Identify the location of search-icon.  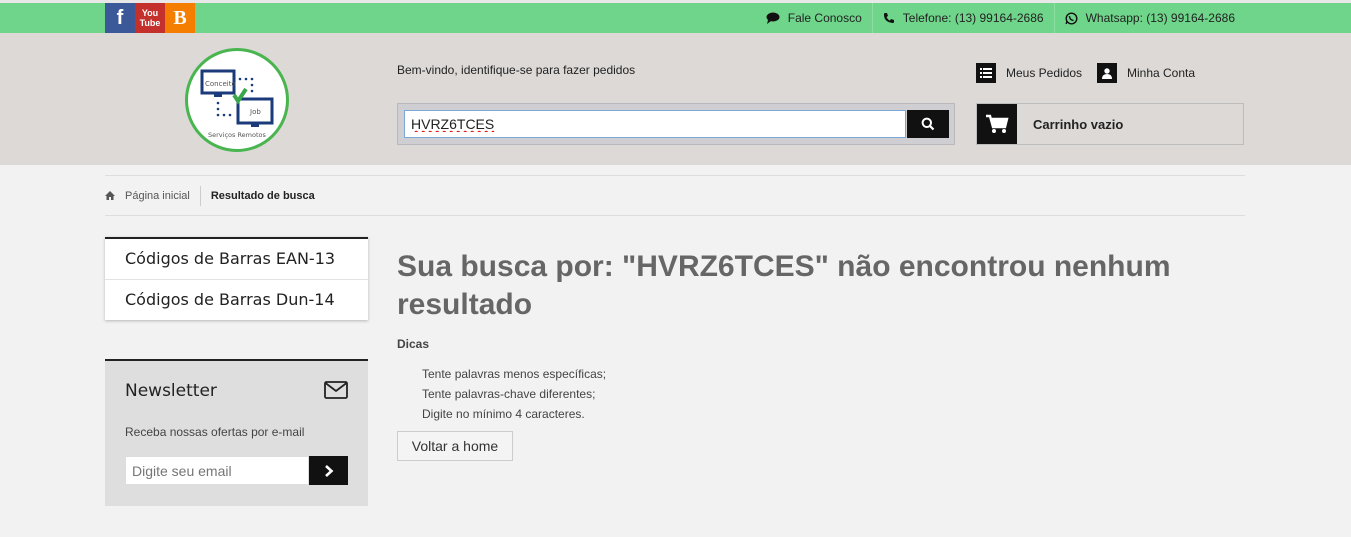
(928, 124).